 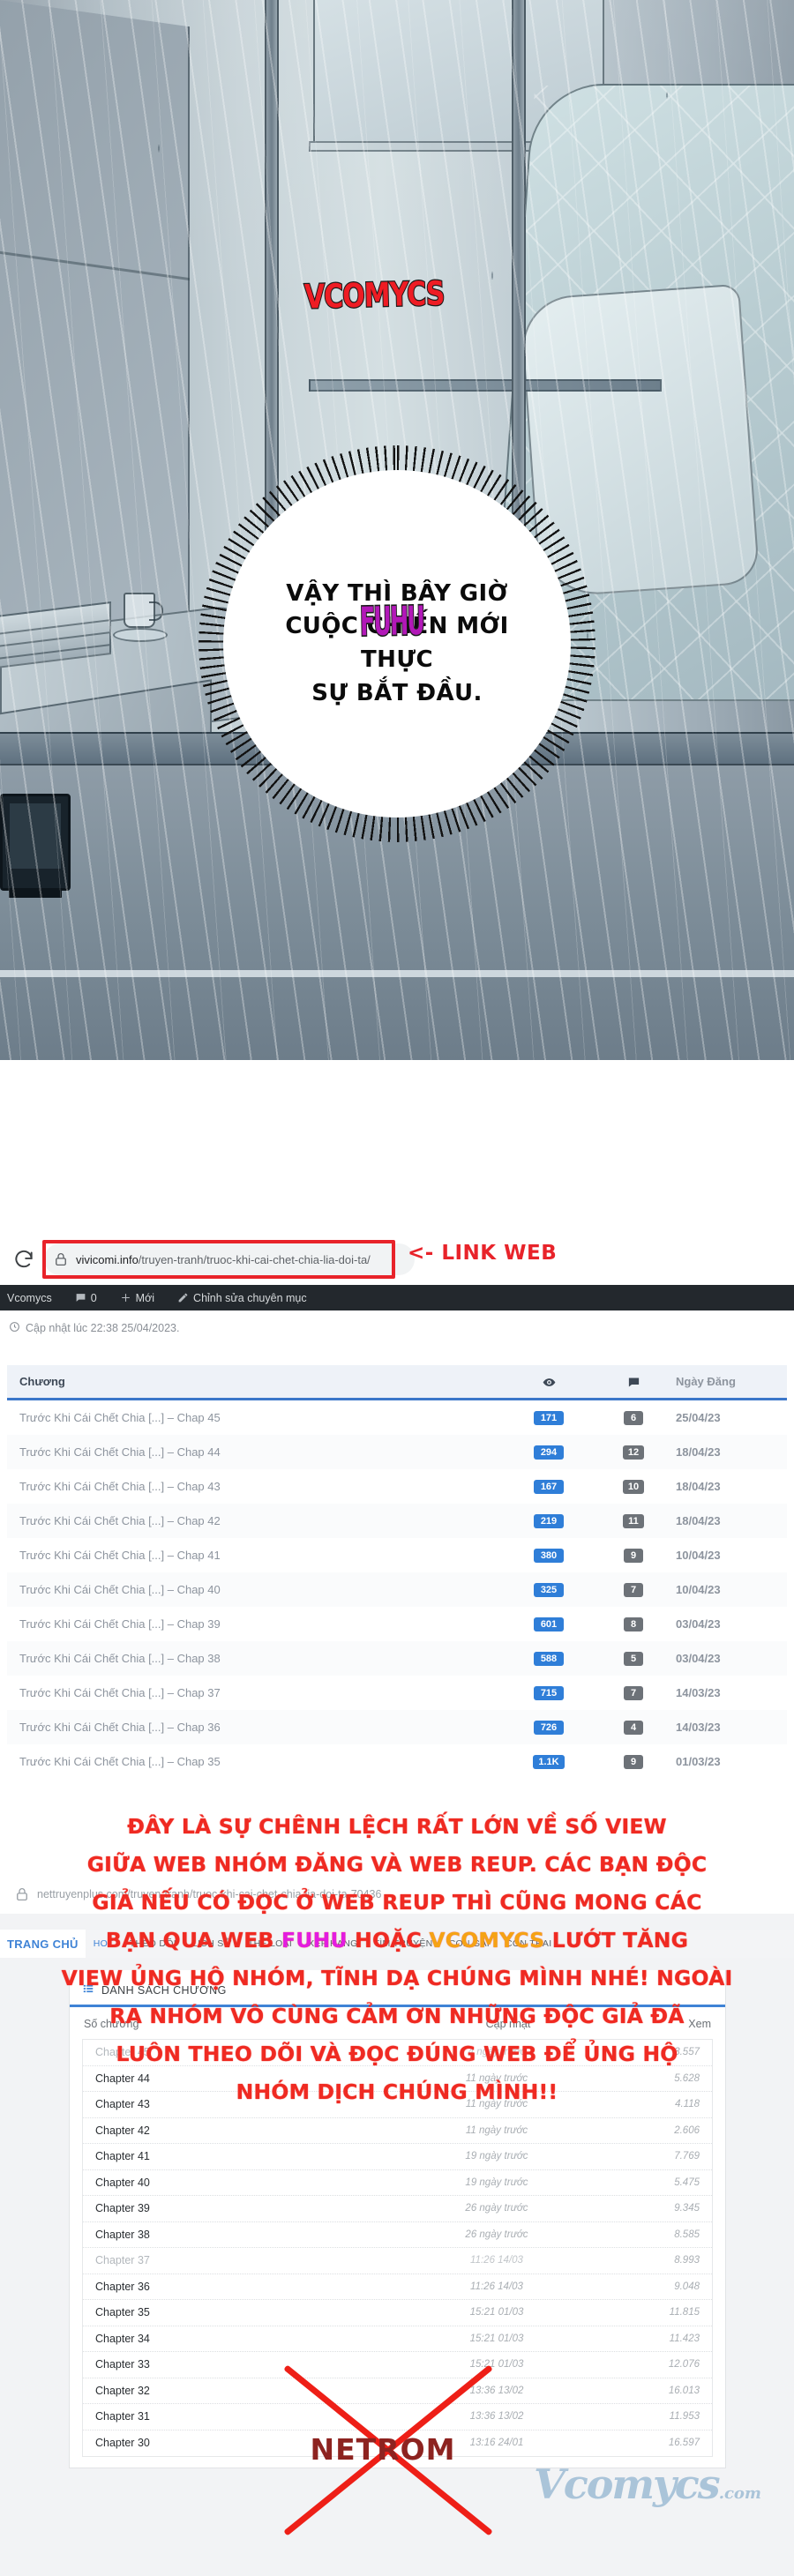 I want to click on list-item: Chapter 30 13:16 24/01 16.597, so click(x=397, y=2443).